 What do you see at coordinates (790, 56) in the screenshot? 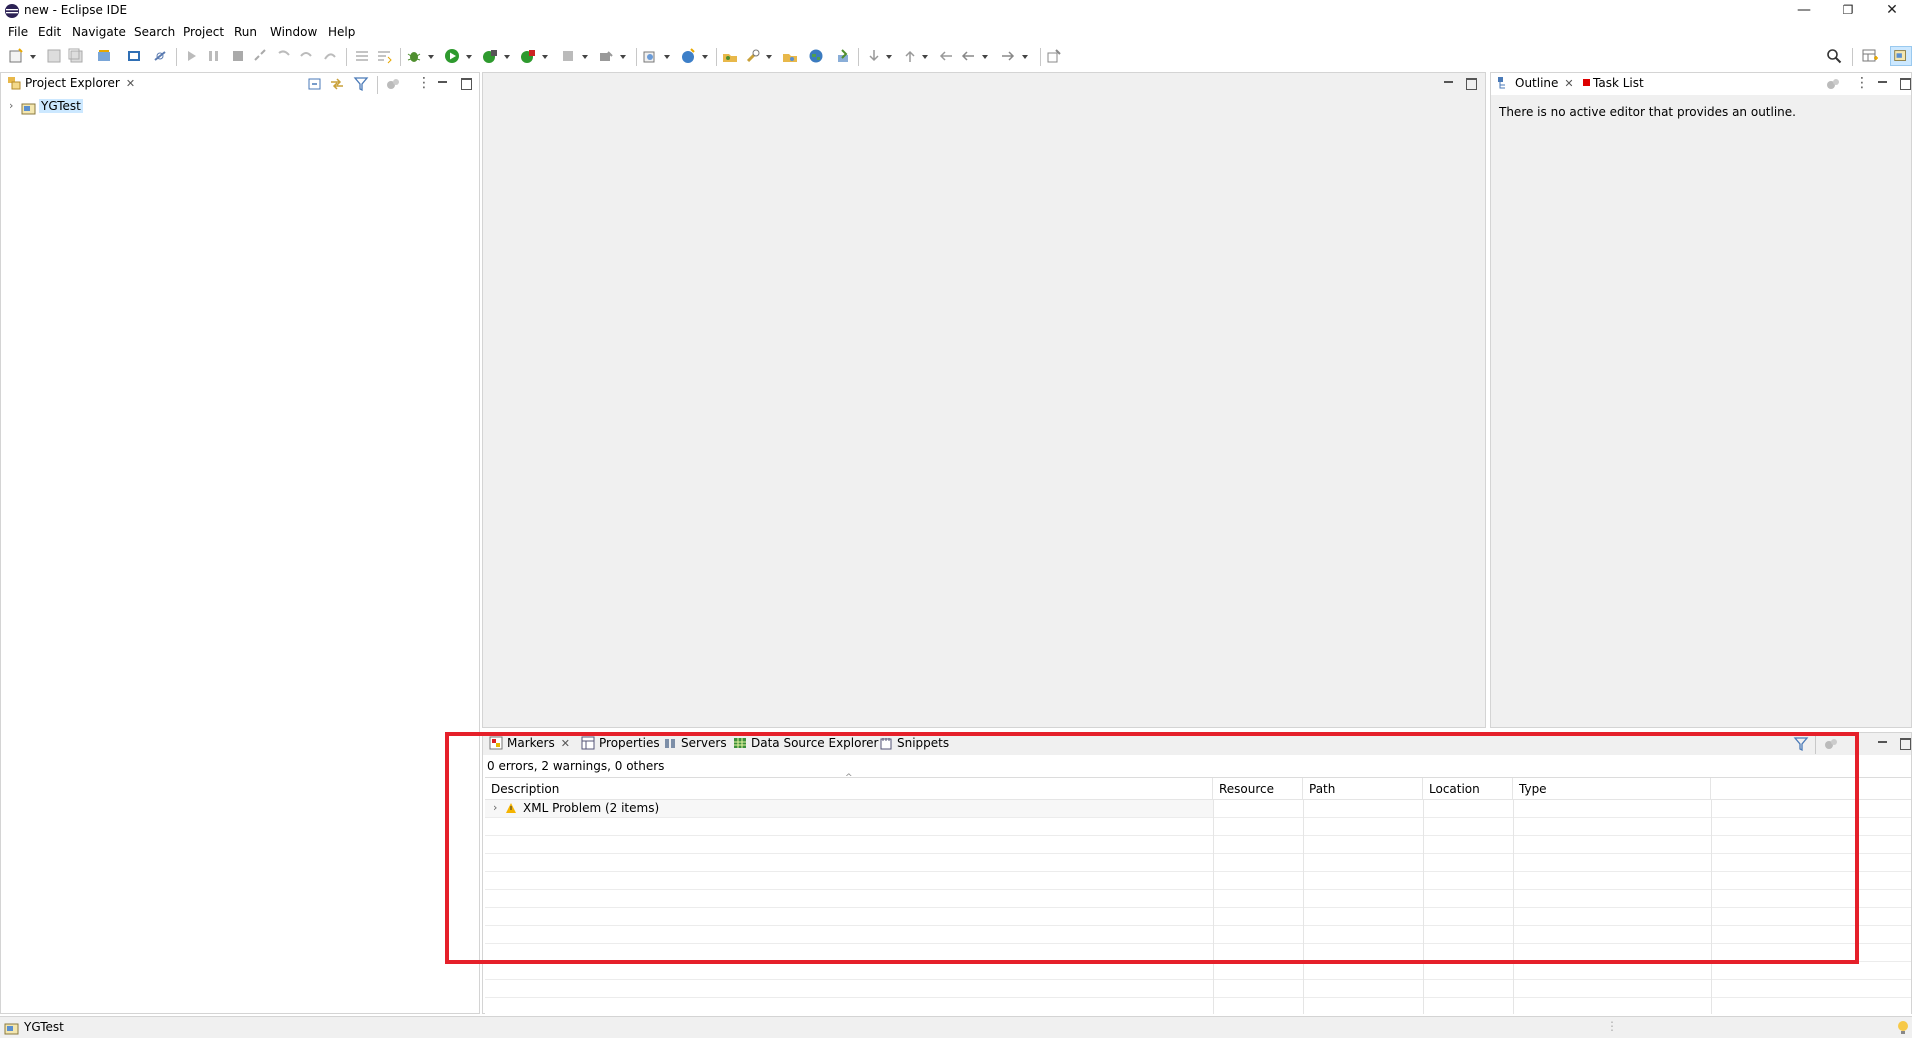
I see `open-task-icon` at bounding box center [790, 56].